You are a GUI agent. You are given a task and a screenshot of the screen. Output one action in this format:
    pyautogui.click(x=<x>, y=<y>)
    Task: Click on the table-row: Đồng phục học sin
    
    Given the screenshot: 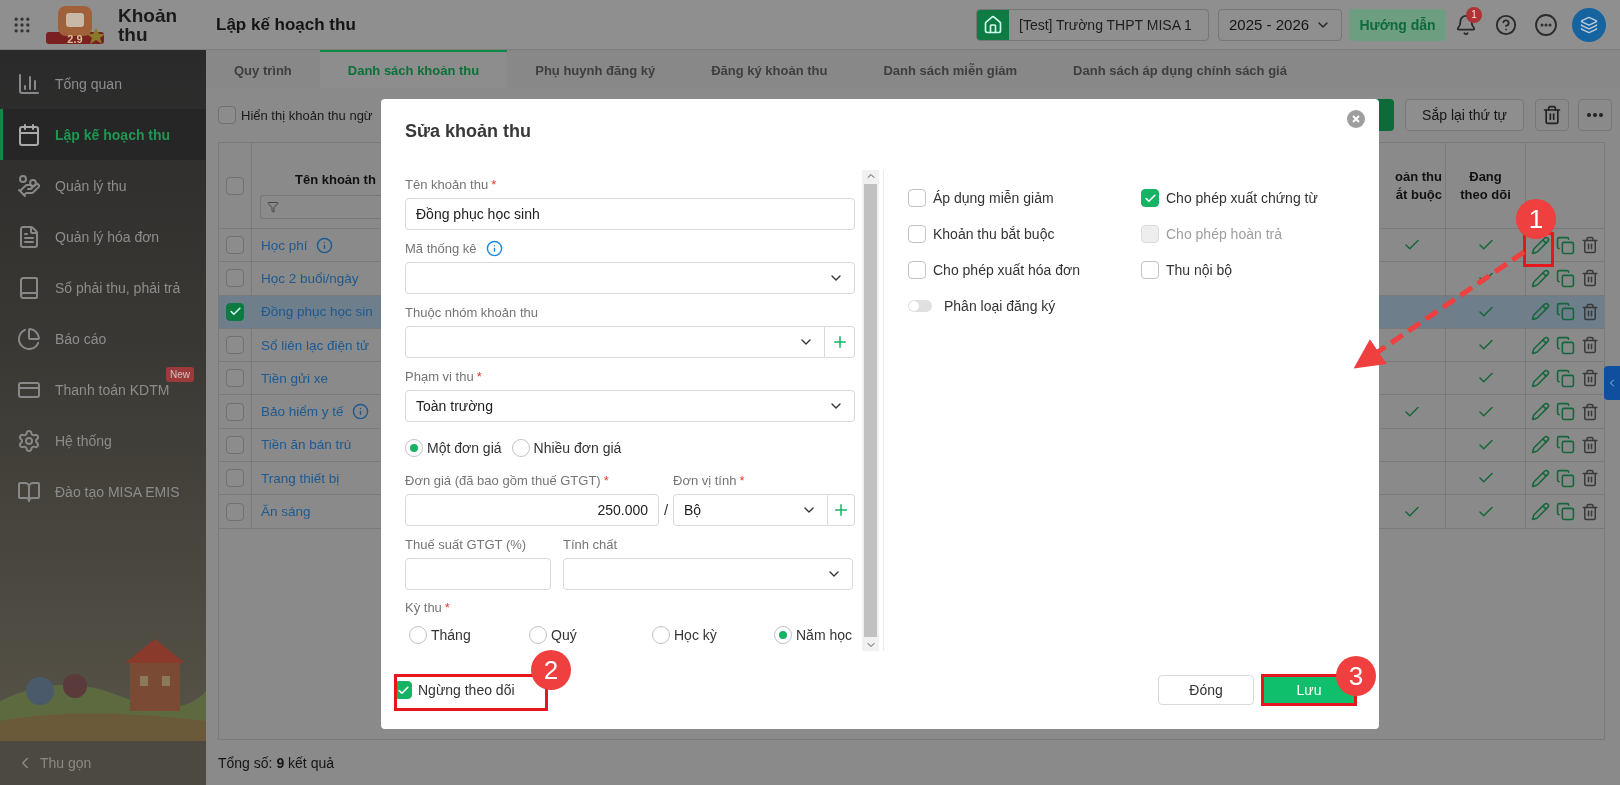 What is the action you would take?
    pyautogui.click(x=300, y=312)
    